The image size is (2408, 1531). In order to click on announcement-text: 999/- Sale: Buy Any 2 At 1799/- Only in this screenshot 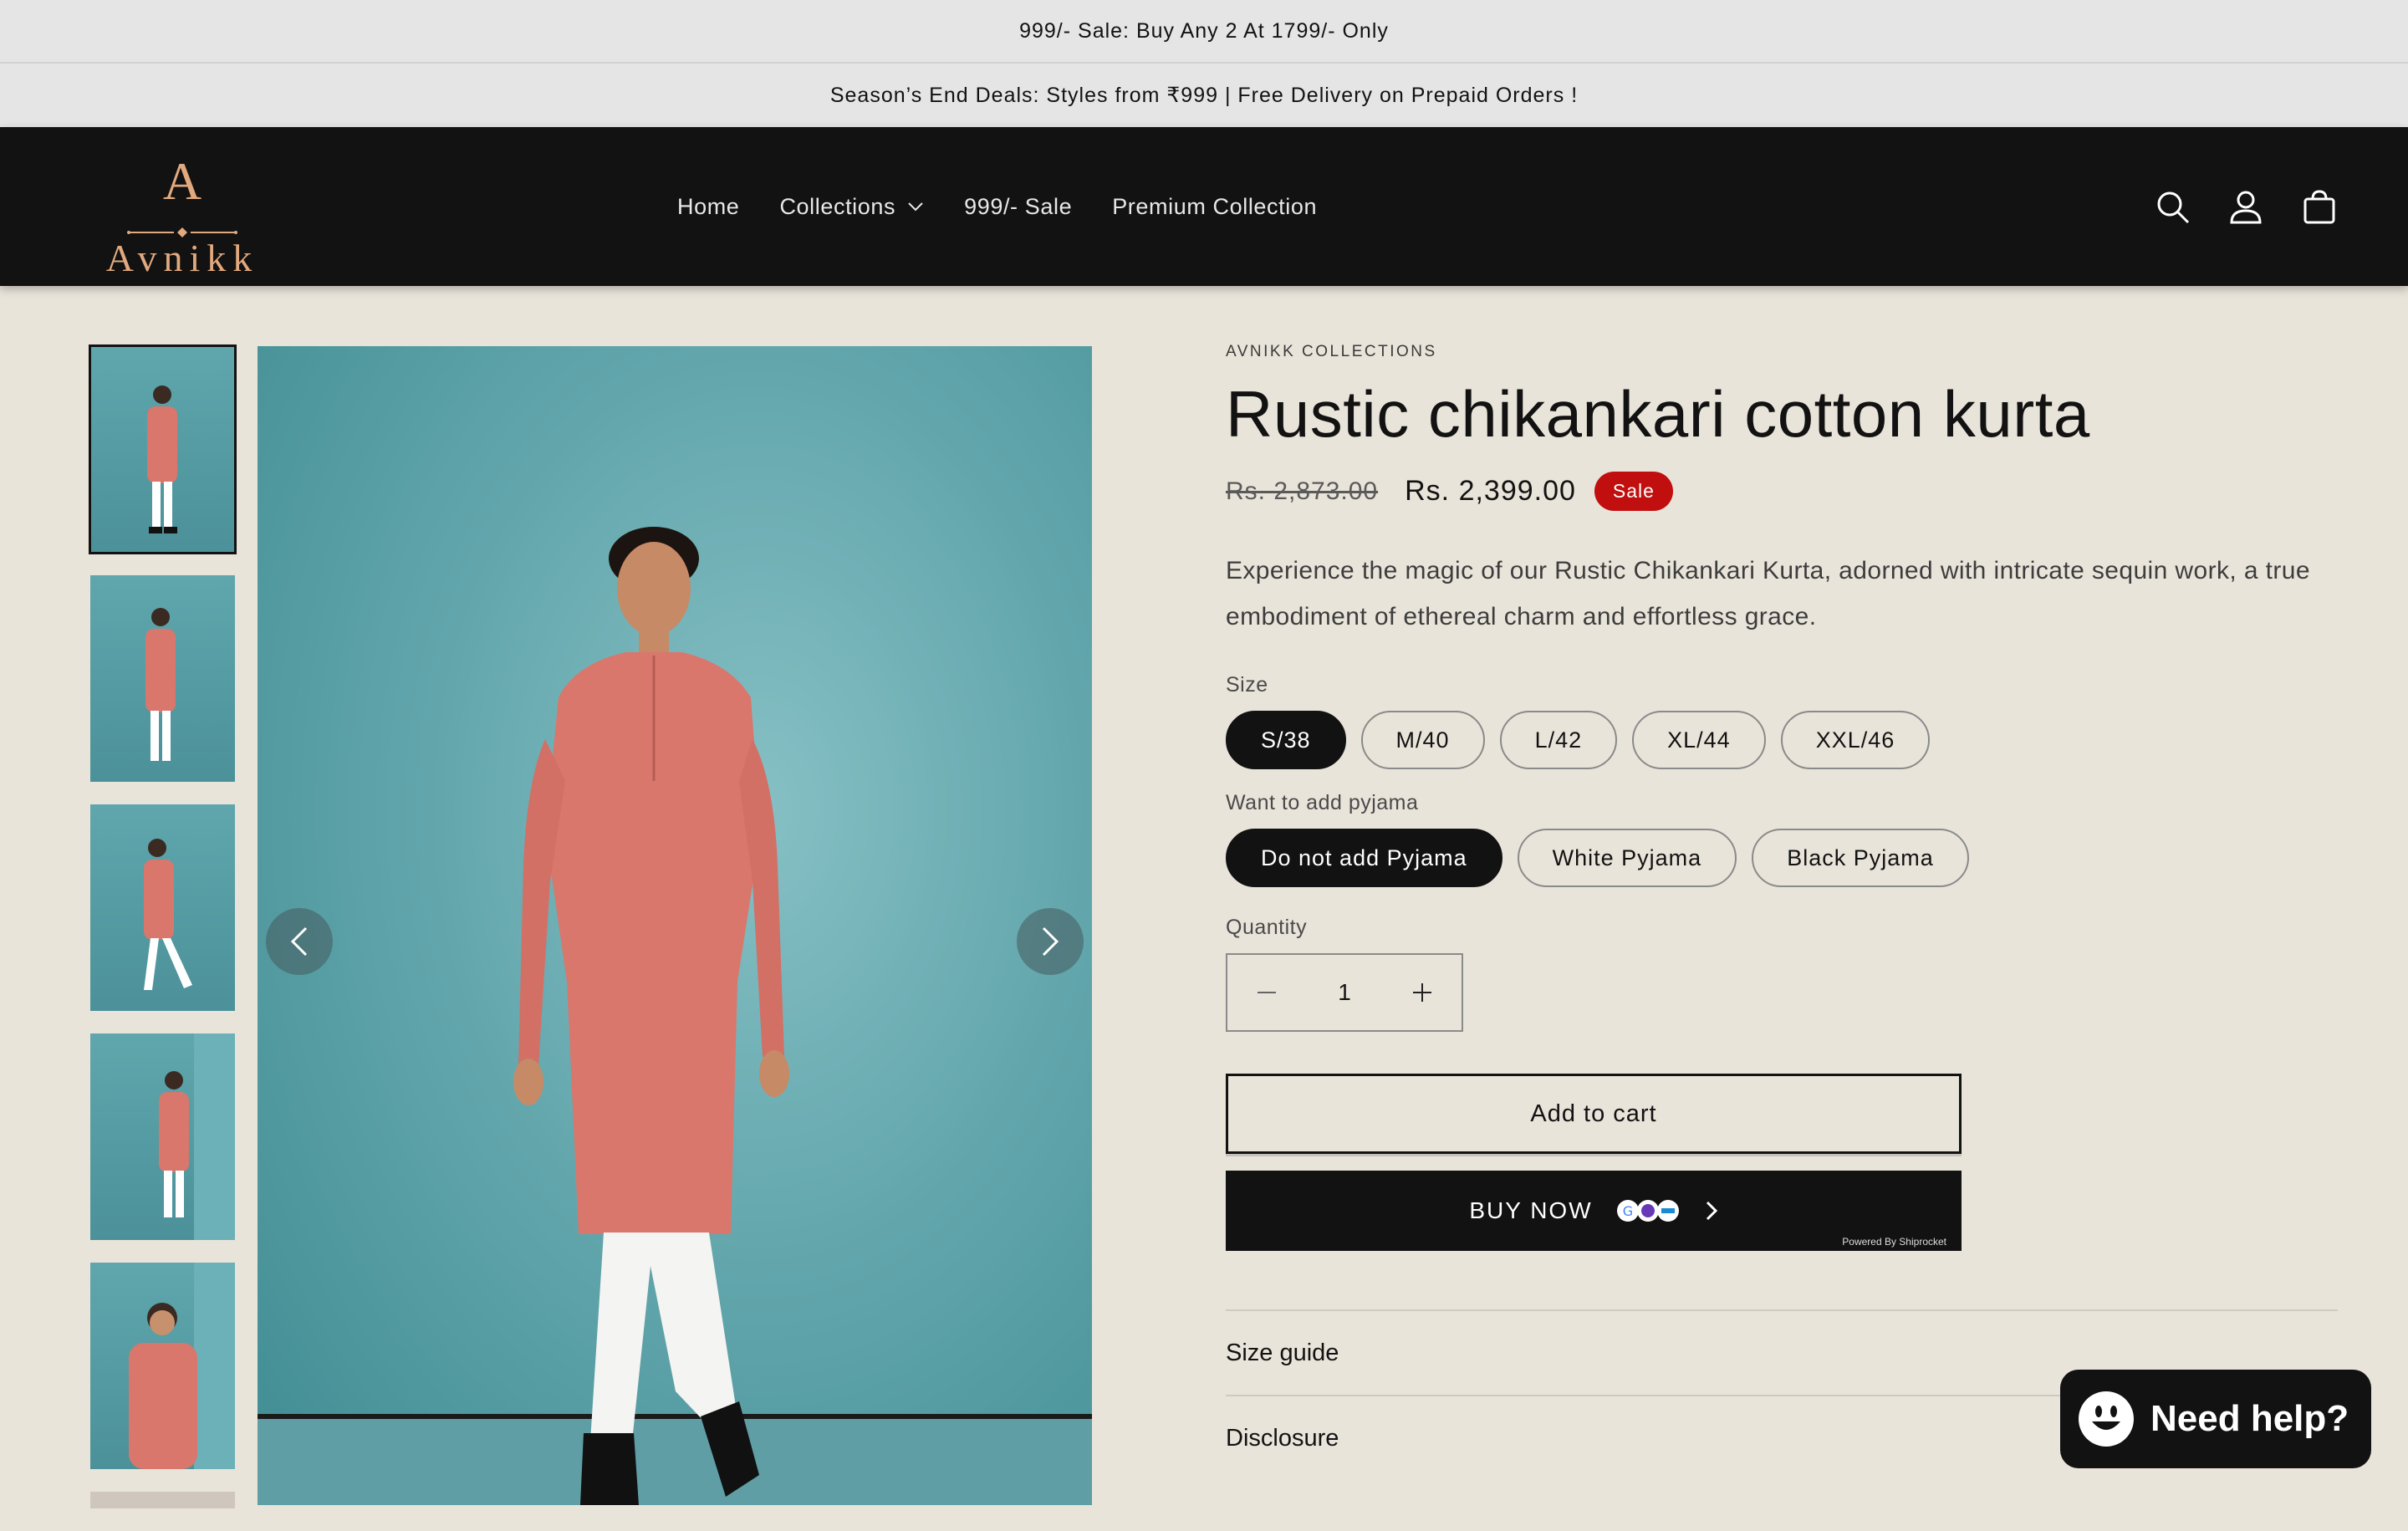, I will do `click(1204, 30)`.